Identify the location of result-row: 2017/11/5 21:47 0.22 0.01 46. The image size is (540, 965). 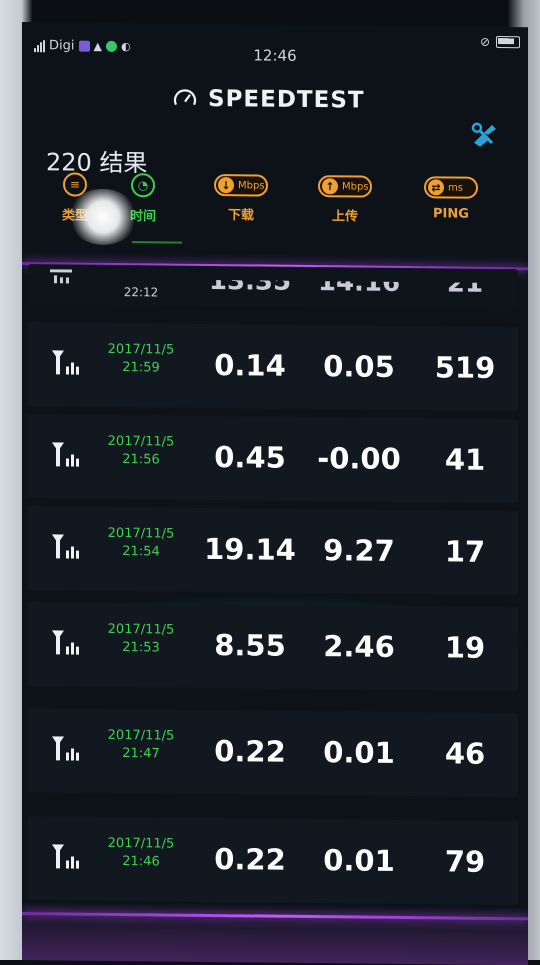
(273, 753).